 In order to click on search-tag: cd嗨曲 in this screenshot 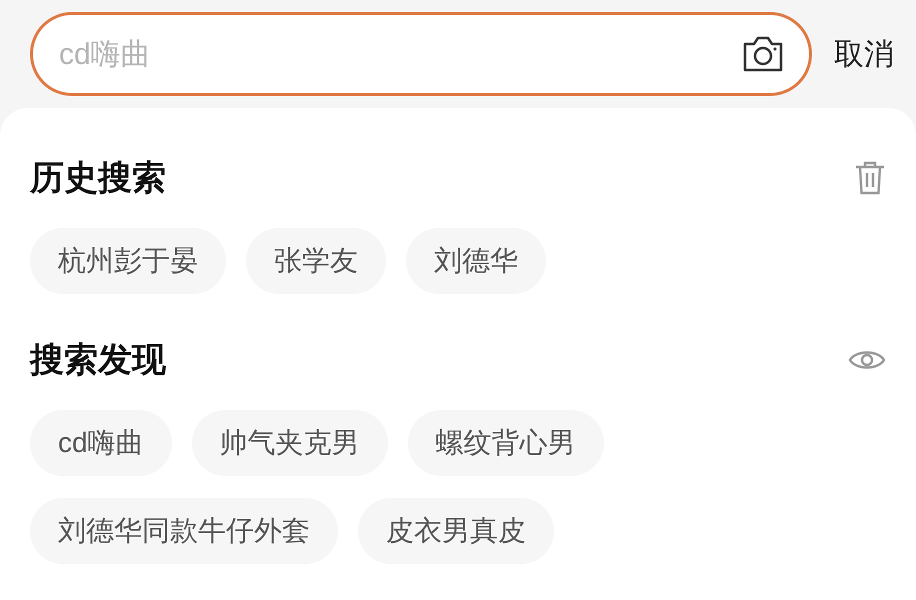, I will do `click(101, 443)`.